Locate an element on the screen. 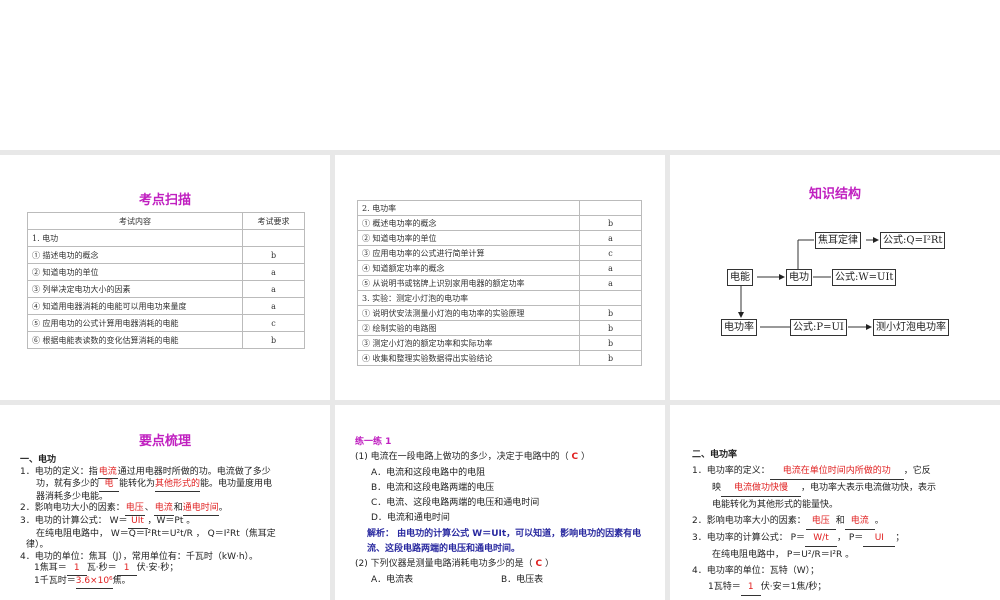 The image size is (1000, 600). text: 1瓦特＝ is located at coordinates (724, 587).